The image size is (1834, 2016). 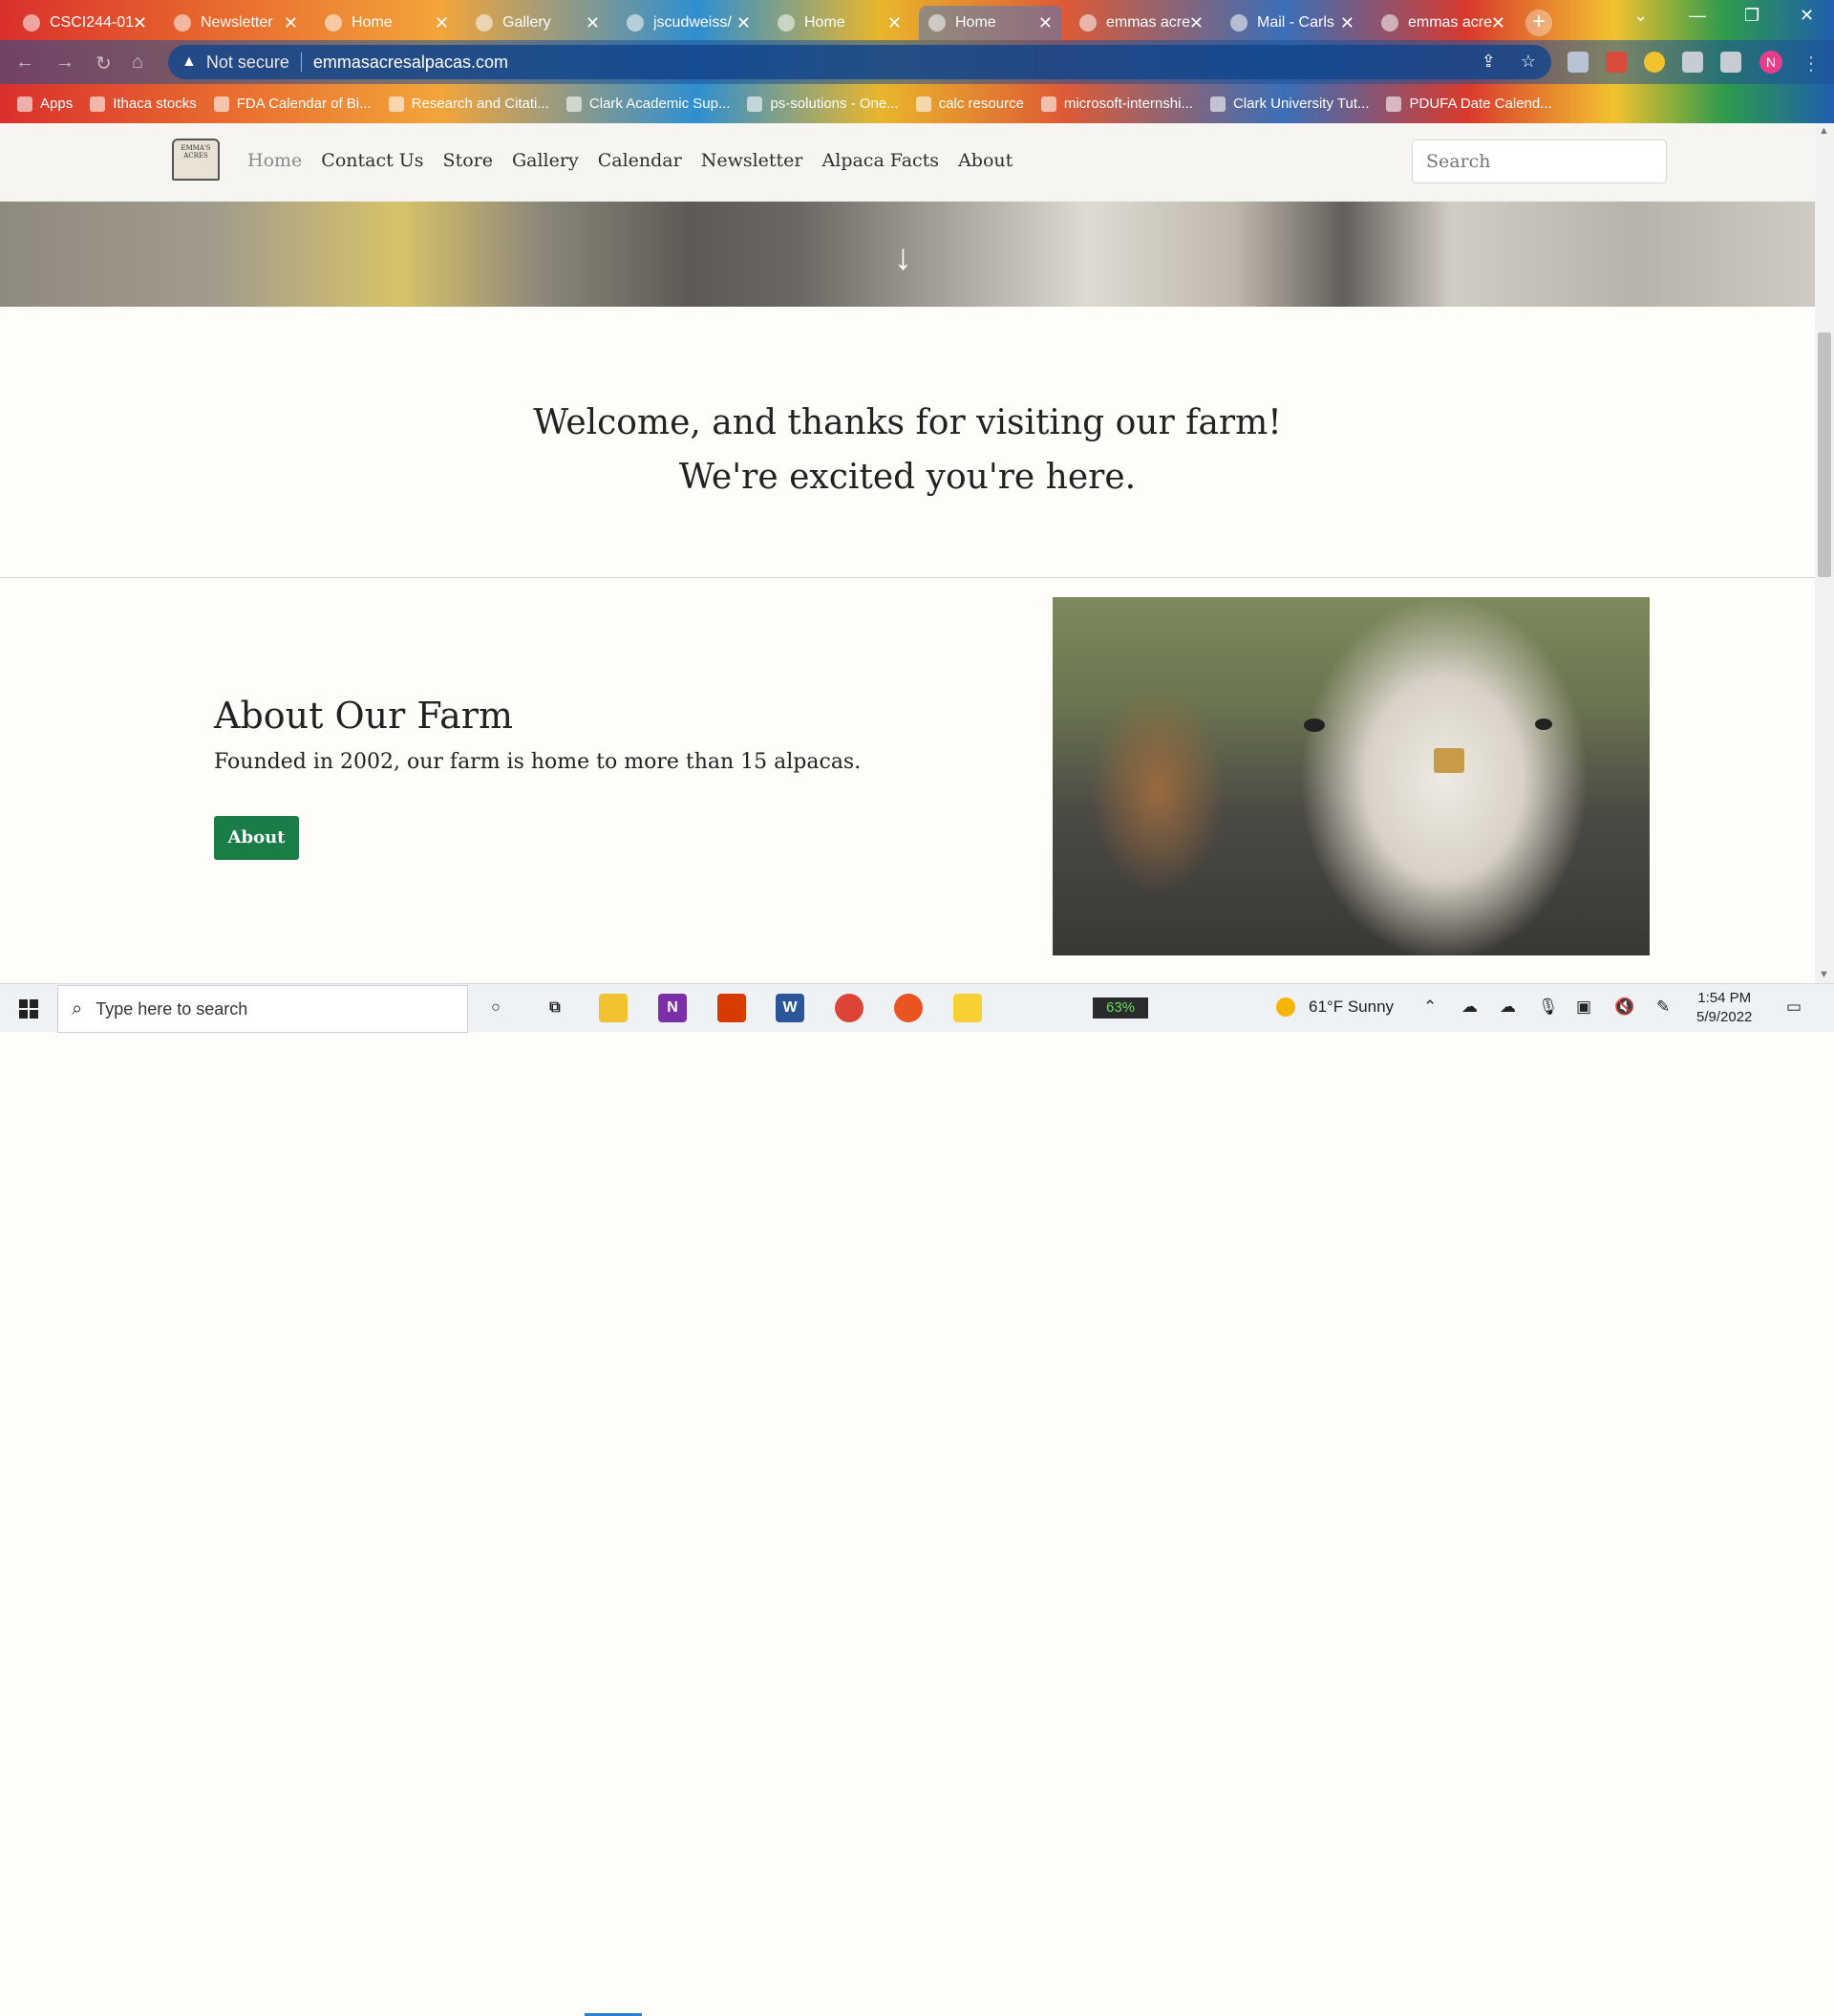 What do you see at coordinates (903, 258) in the screenshot?
I see `scroll-down-arrow-icon: ↓` at bounding box center [903, 258].